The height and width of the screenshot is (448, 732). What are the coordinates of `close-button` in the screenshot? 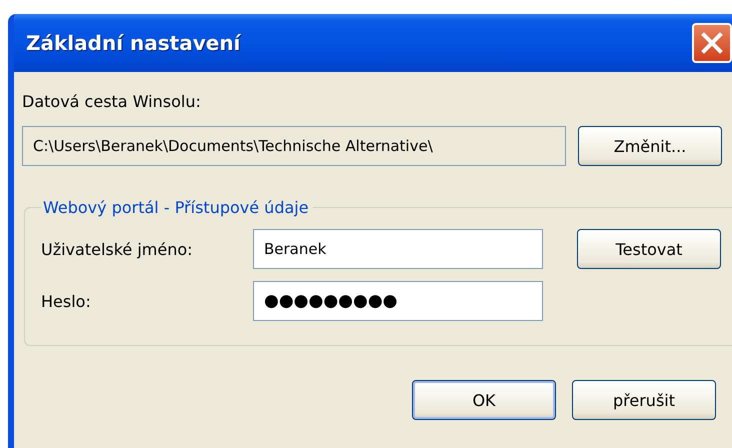 It's located at (712, 43).